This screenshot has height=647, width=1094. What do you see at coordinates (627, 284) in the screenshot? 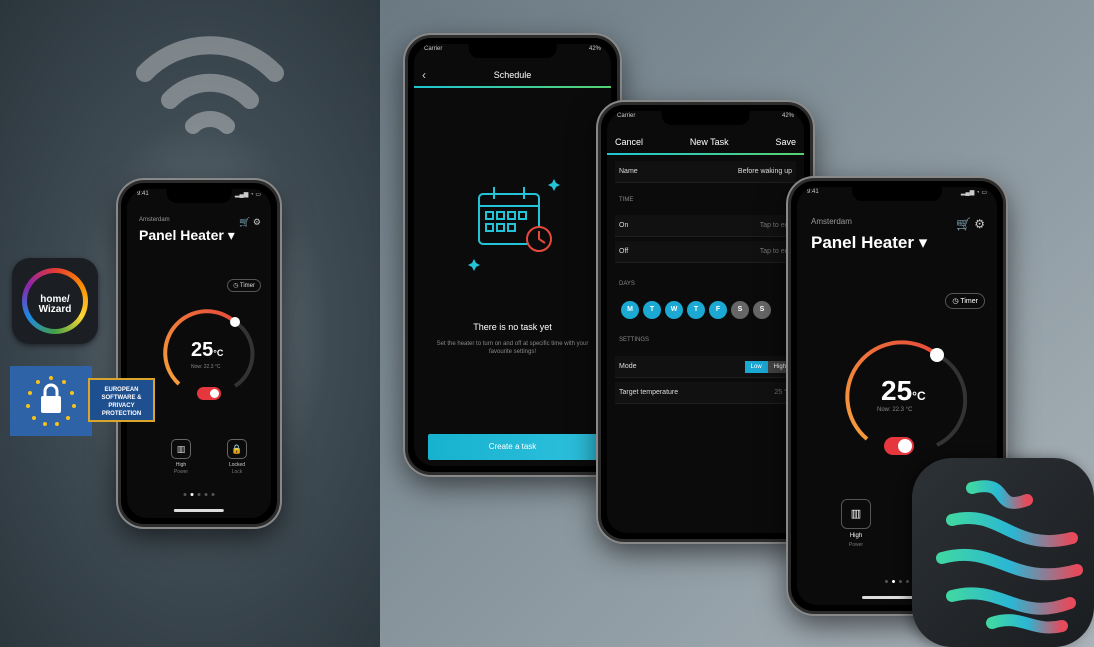
I see `days-section-label: DAYS` at bounding box center [627, 284].